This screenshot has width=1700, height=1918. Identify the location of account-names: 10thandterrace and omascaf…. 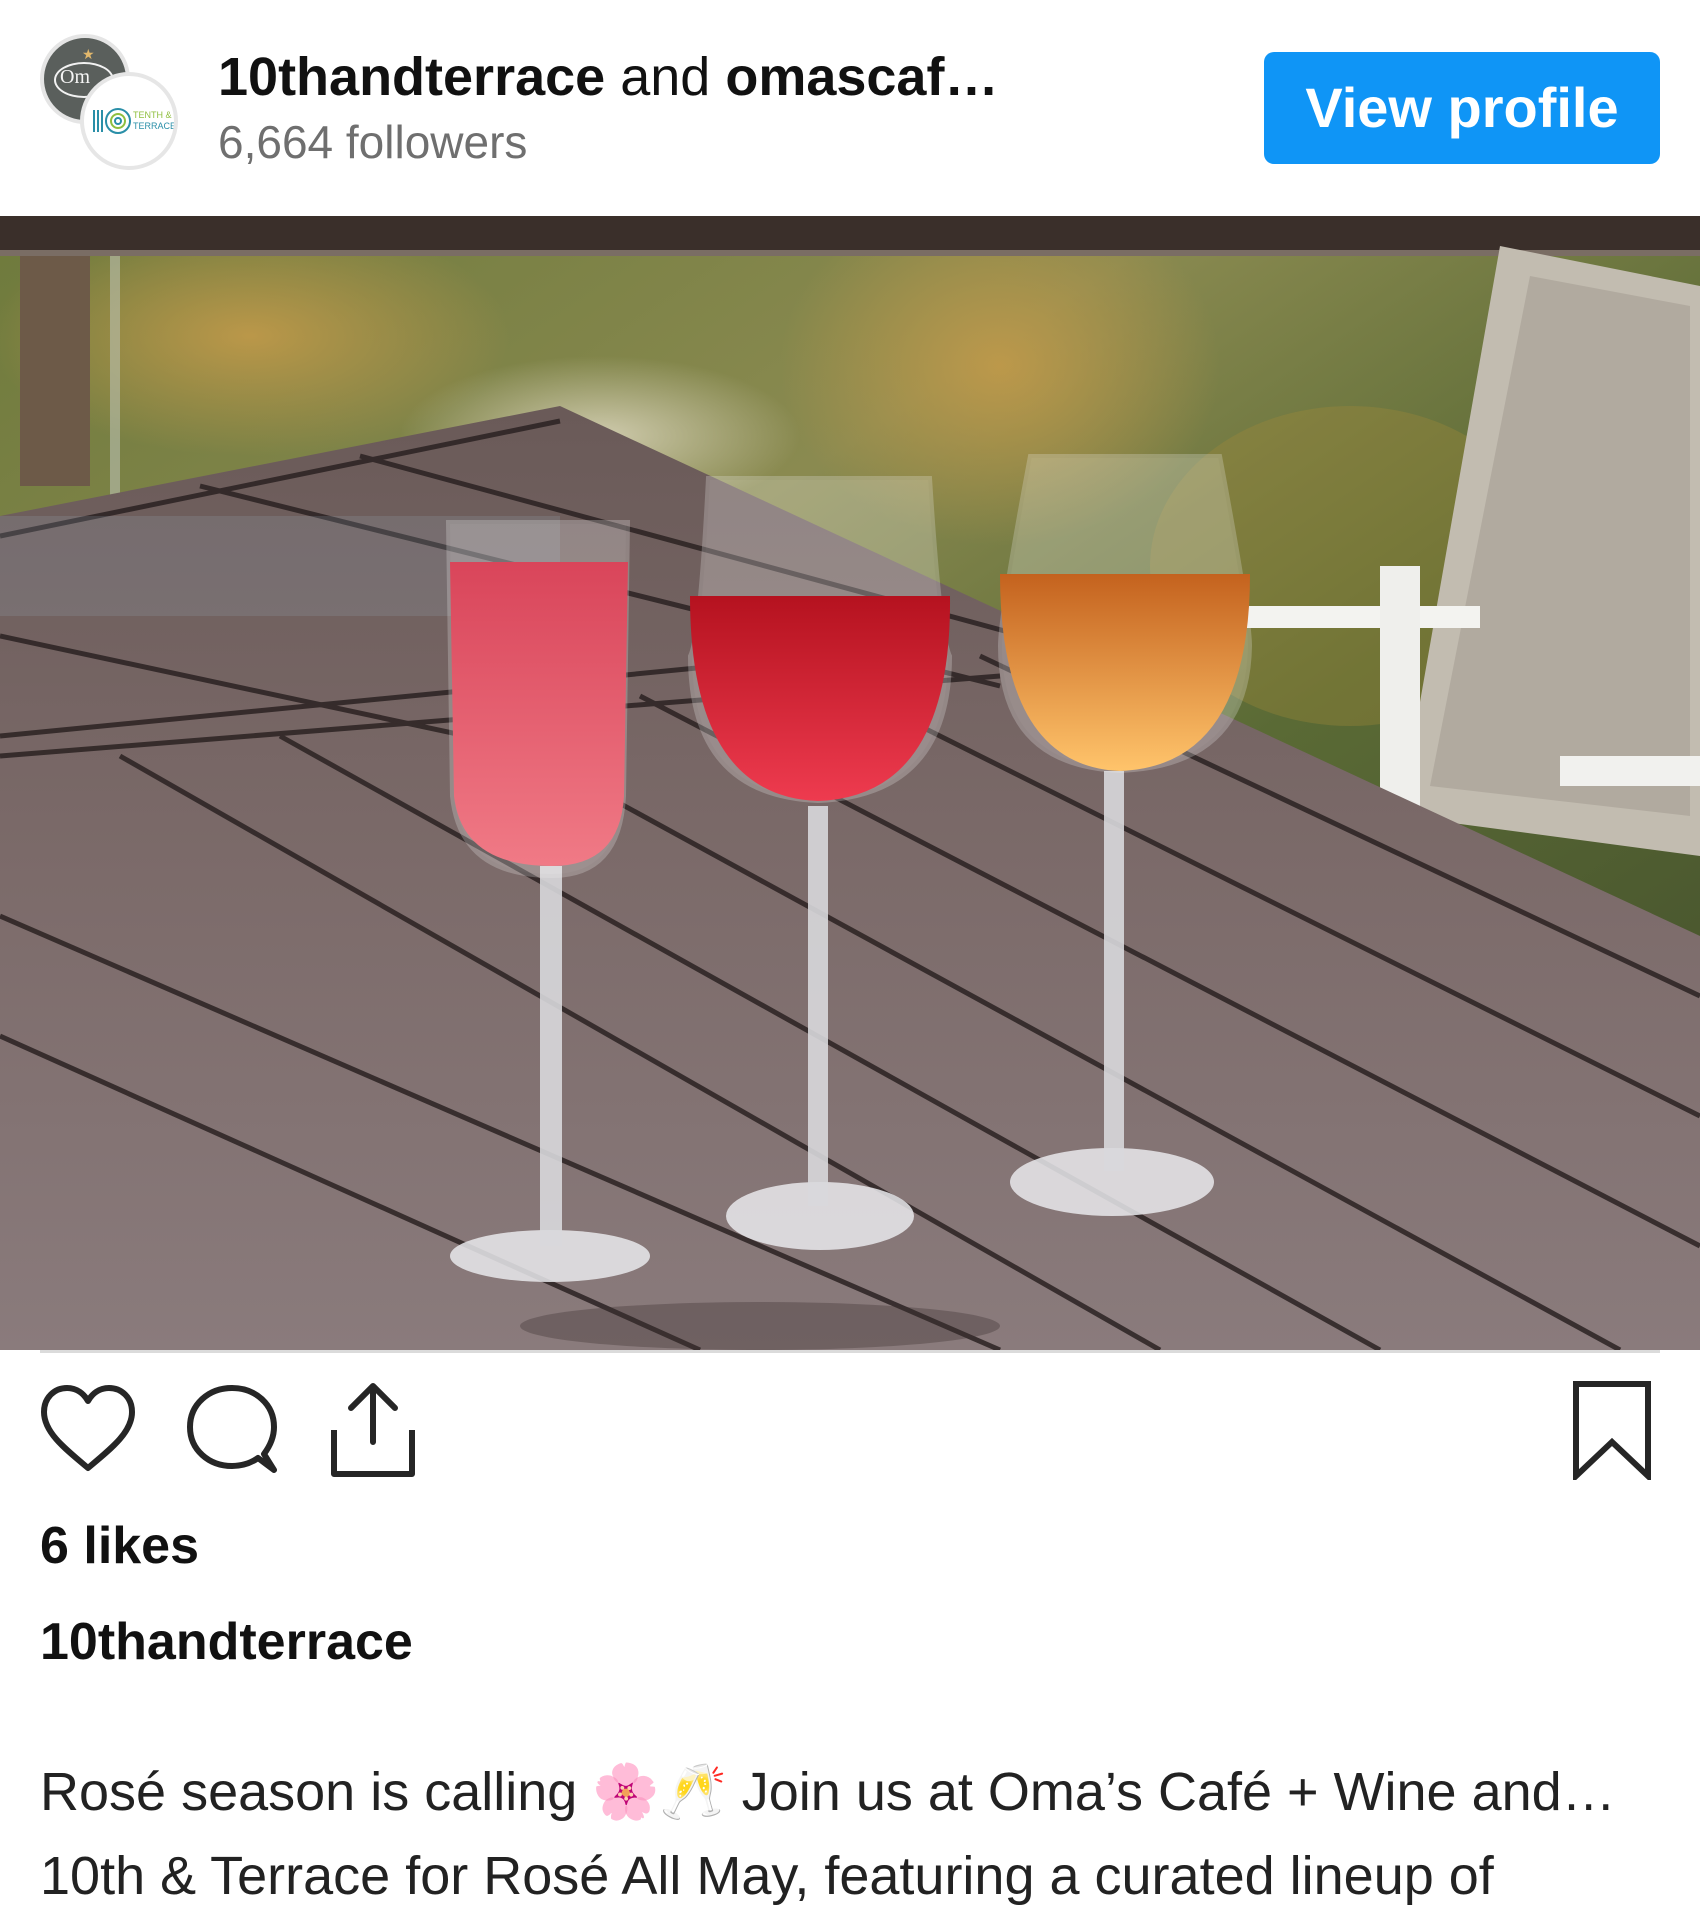
(608, 77).